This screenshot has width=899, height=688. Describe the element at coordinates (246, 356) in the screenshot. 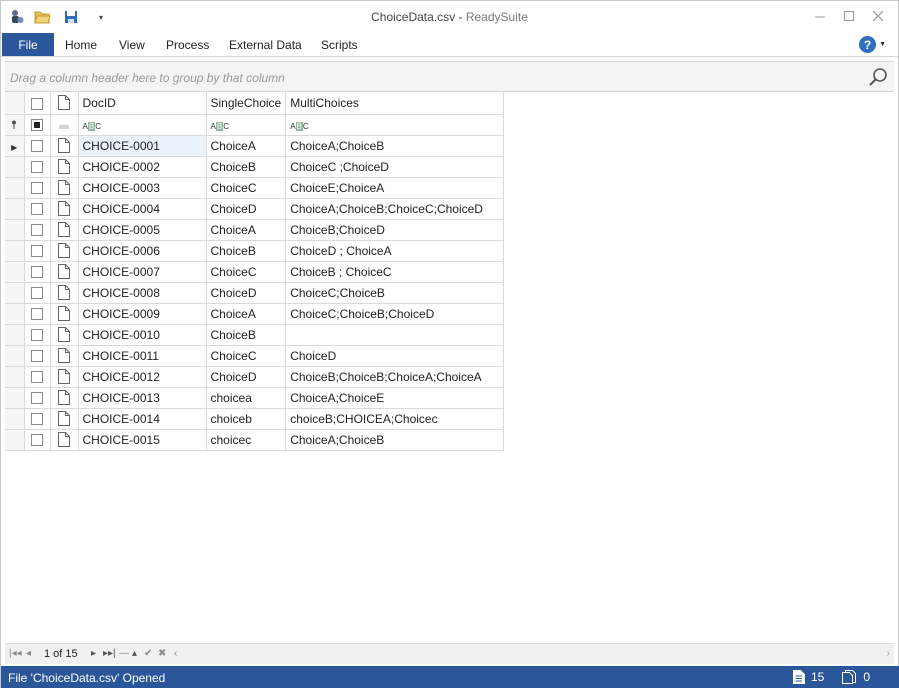

I see `cell-singlechoice: ChoiceC` at that location.